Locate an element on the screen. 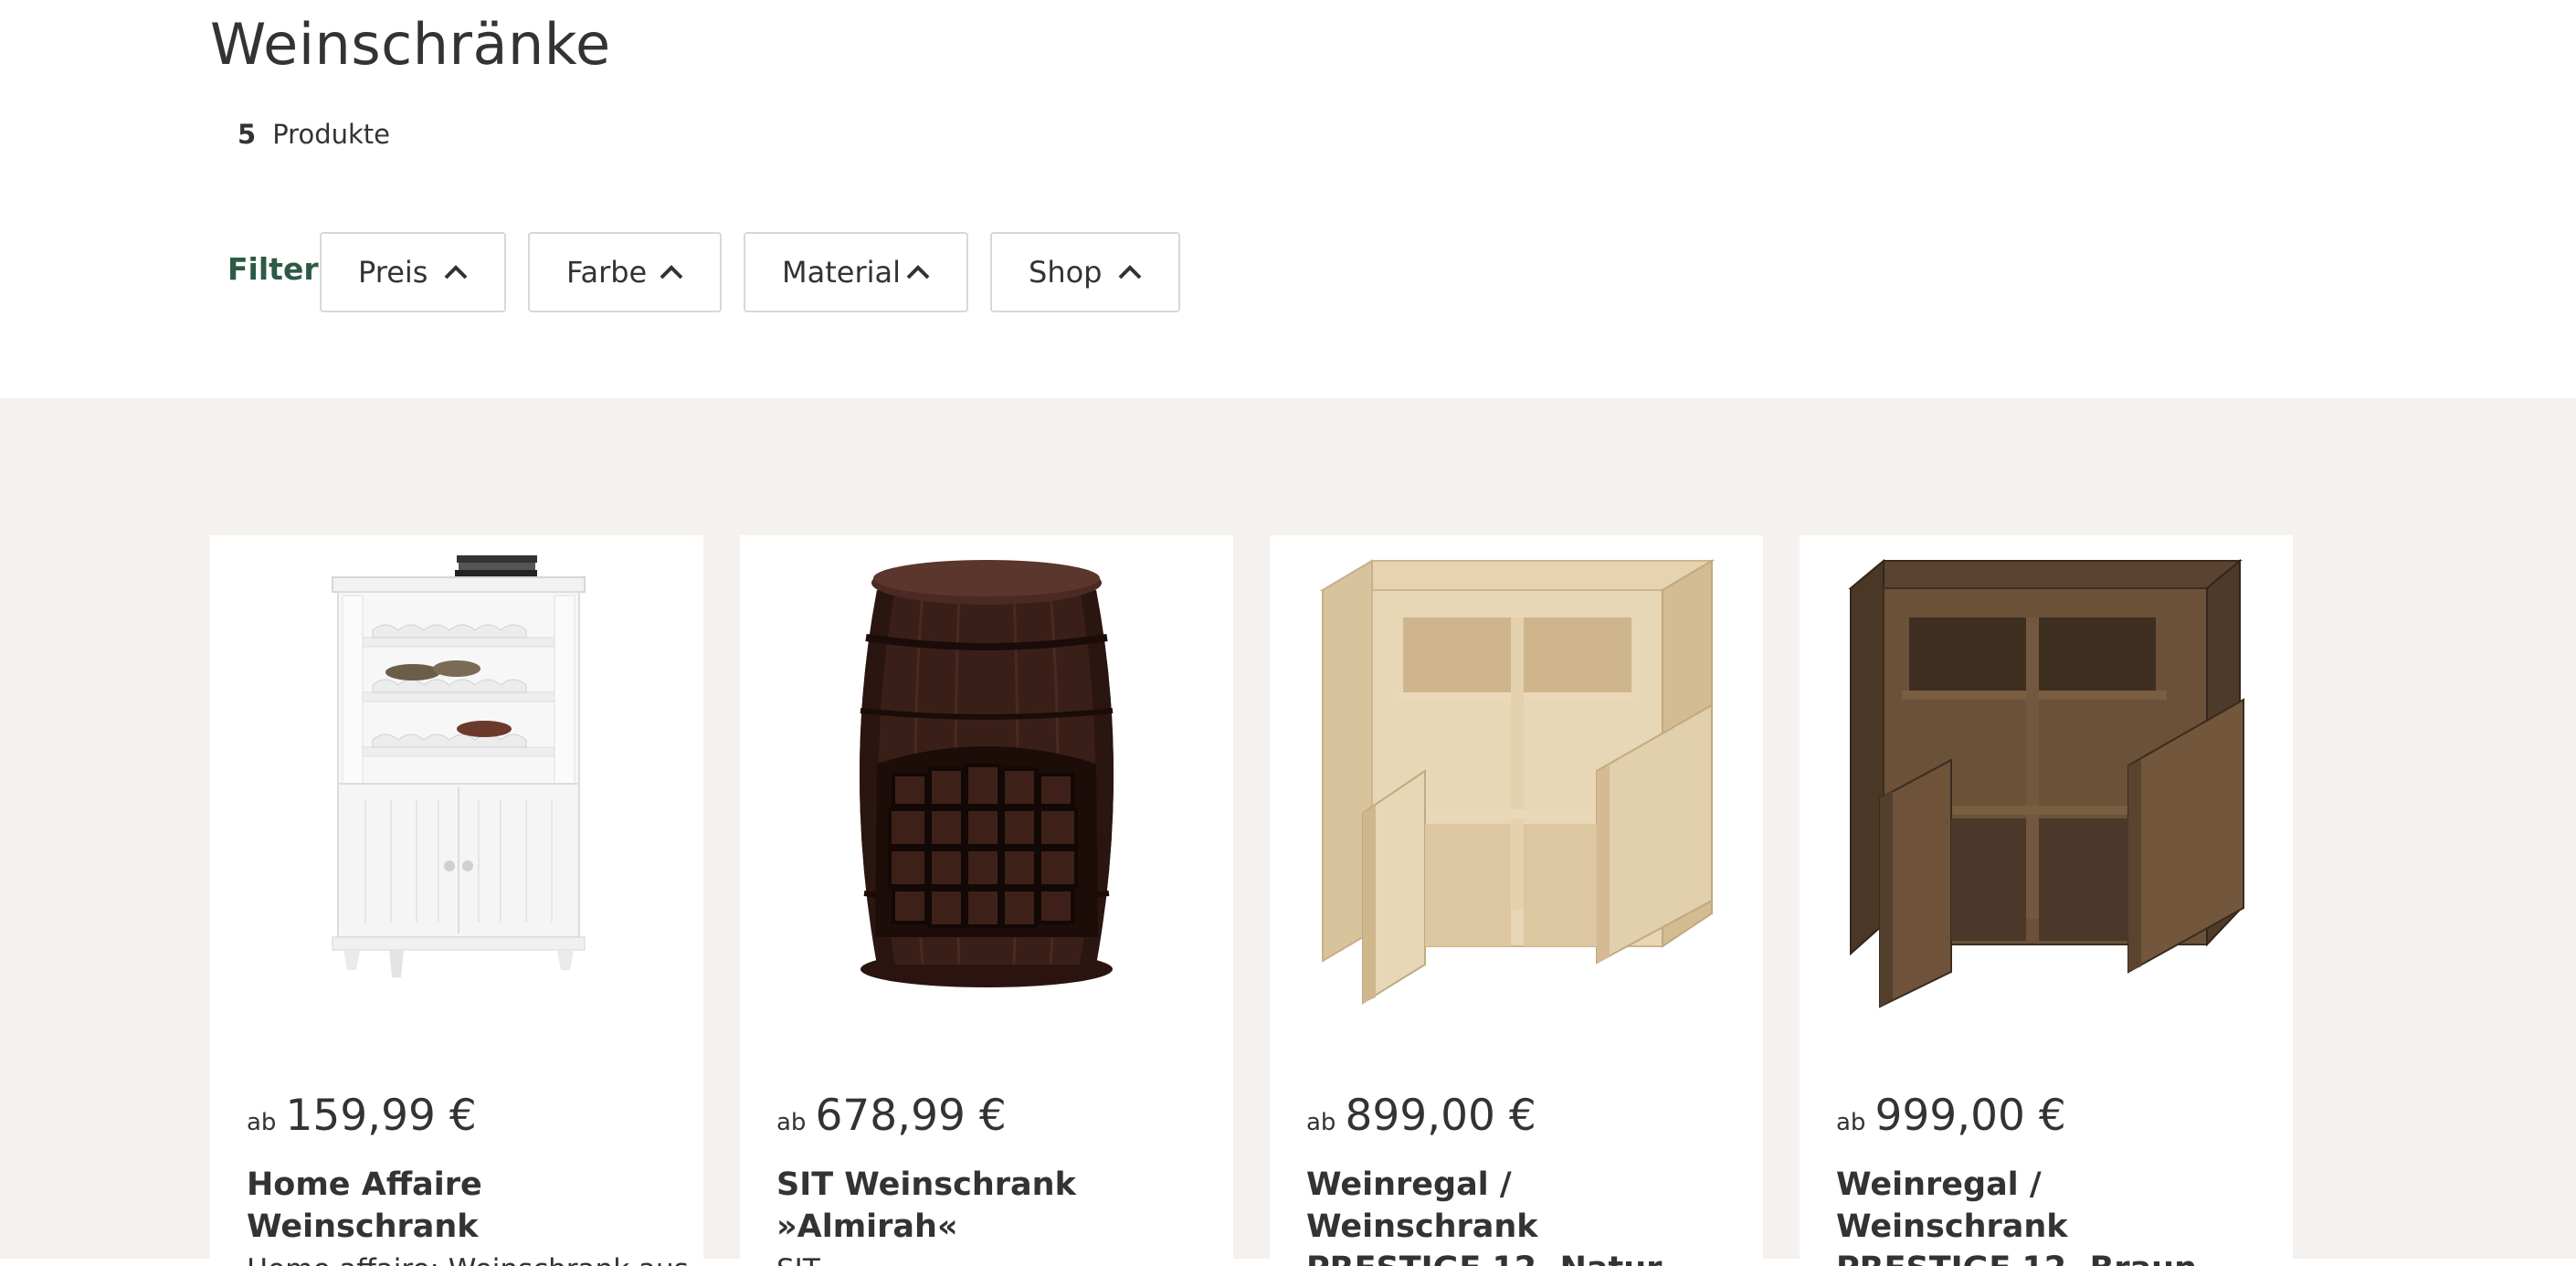 The image size is (2576, 1266). filter-preis-label: Preis is located at coordinates (393, 272).